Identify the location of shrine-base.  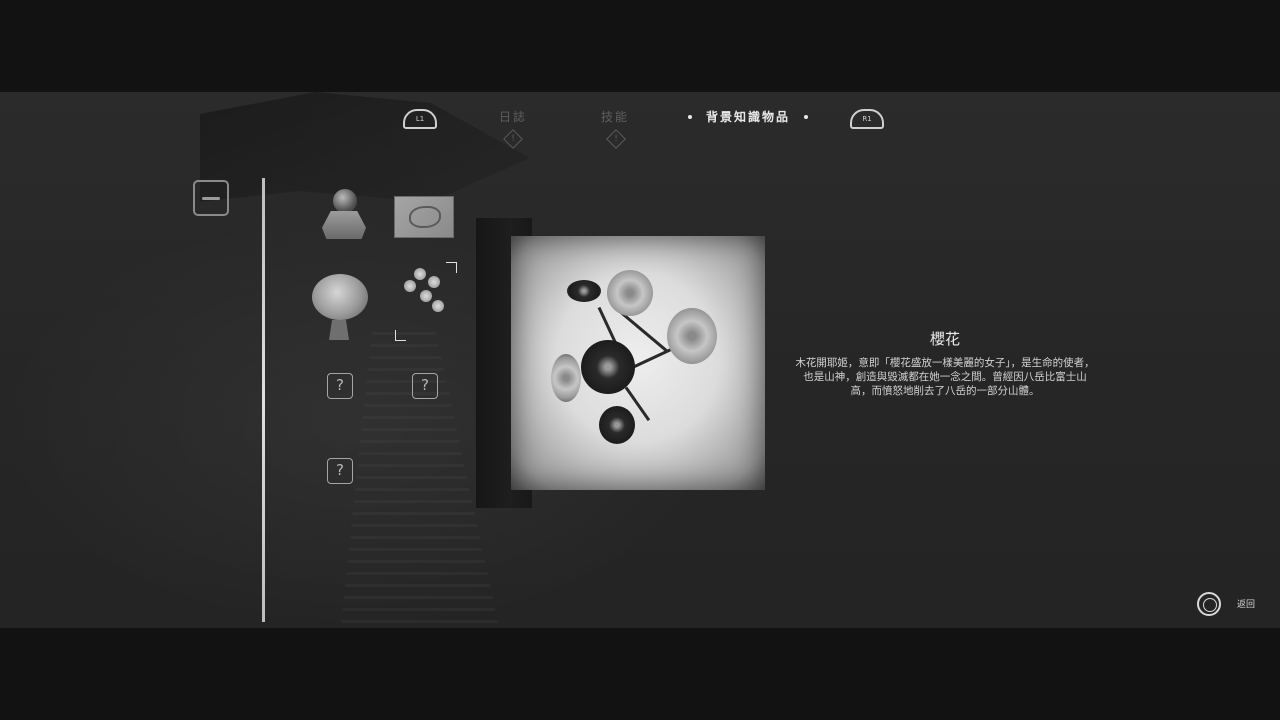
(344, 225).